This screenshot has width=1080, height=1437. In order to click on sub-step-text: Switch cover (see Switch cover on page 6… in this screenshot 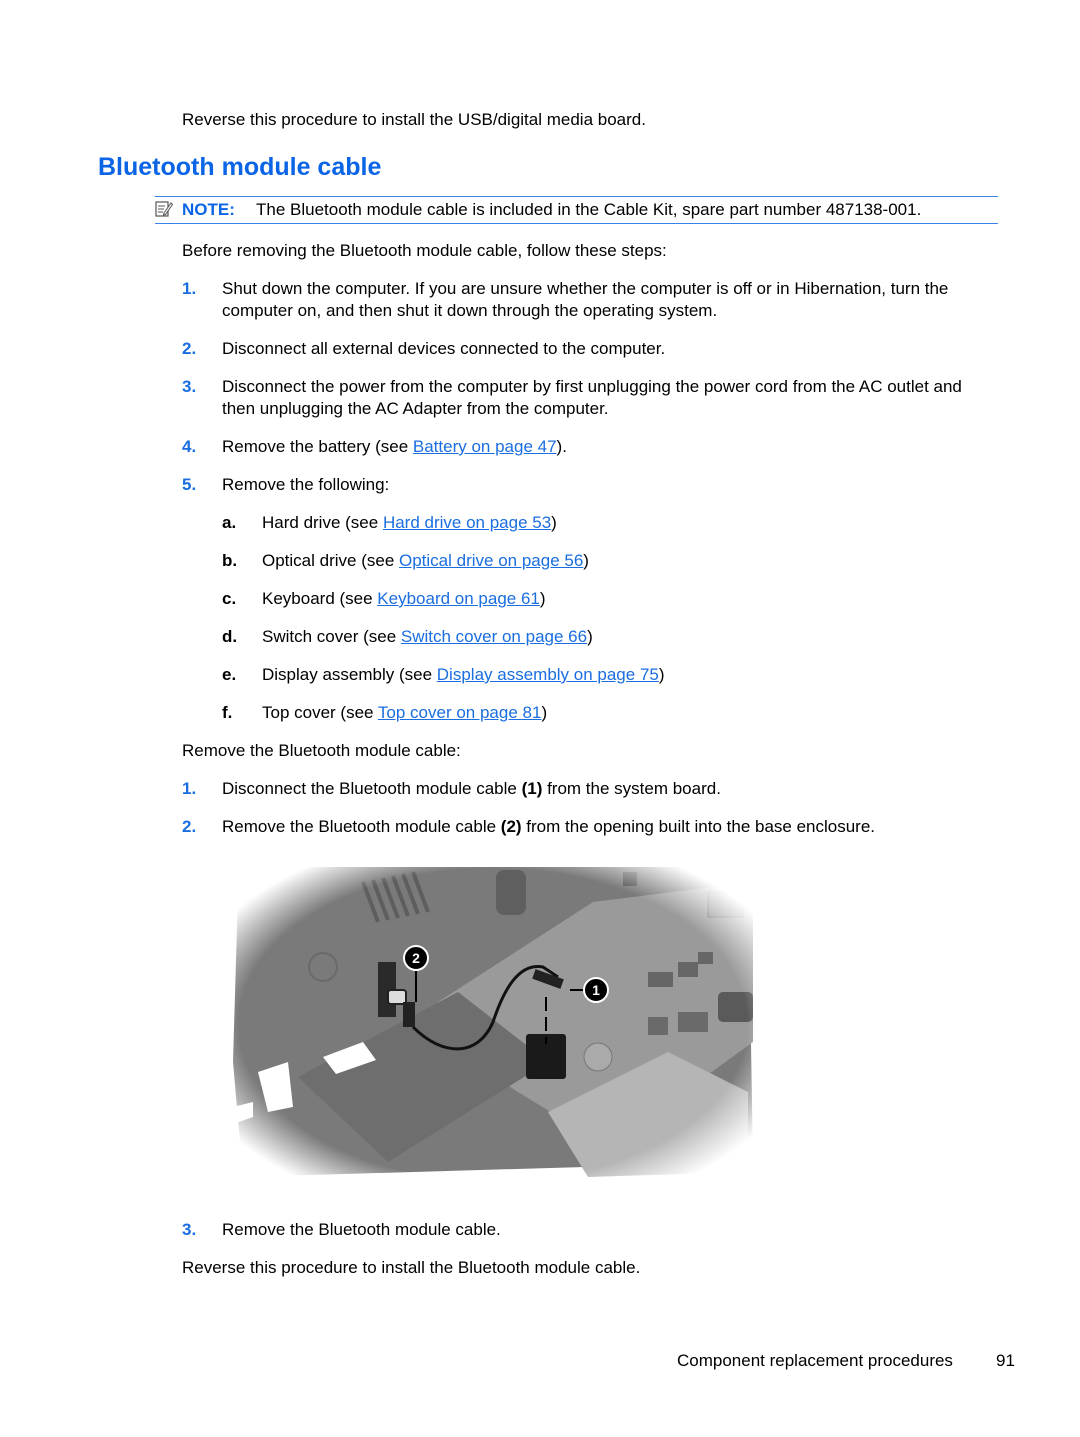, I will do `click(427, 637)`.